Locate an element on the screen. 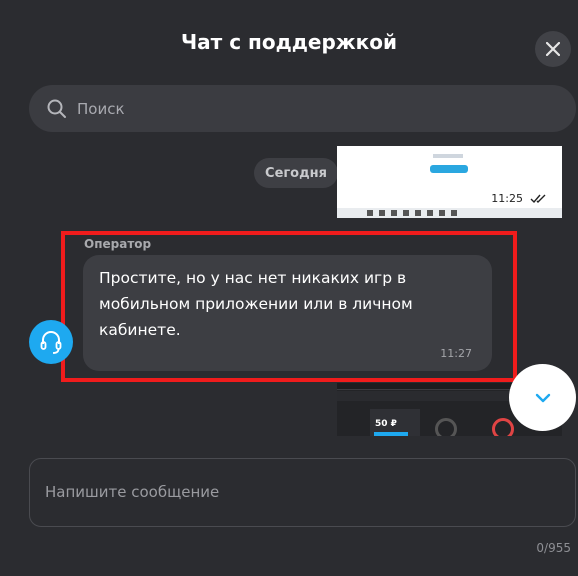  message-time: 11:27 is located at coordinates (456, 353).